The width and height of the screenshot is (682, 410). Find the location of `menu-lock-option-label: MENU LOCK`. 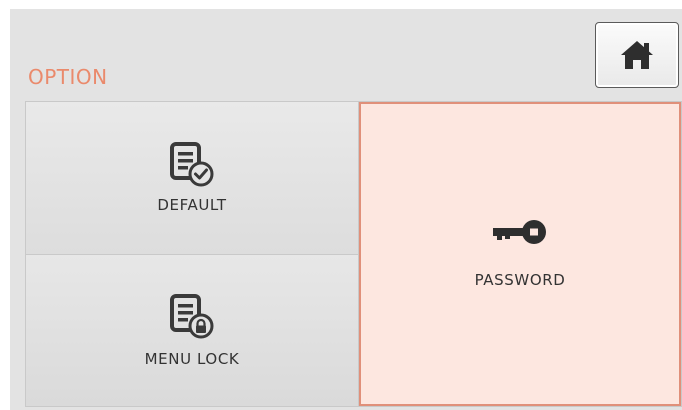

menu-lock-option-label: MENU LOCK is located at coordinates (192, 358).